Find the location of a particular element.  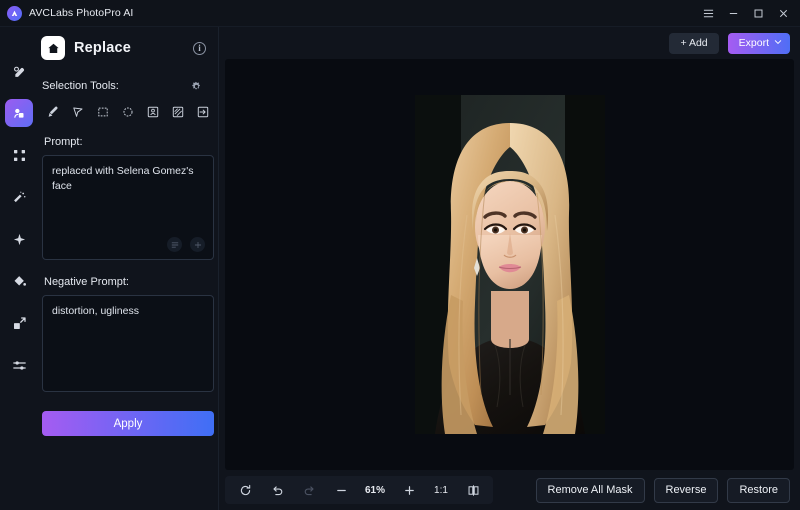

enhance-sparkle-icon is located at coordinates (19, 239).